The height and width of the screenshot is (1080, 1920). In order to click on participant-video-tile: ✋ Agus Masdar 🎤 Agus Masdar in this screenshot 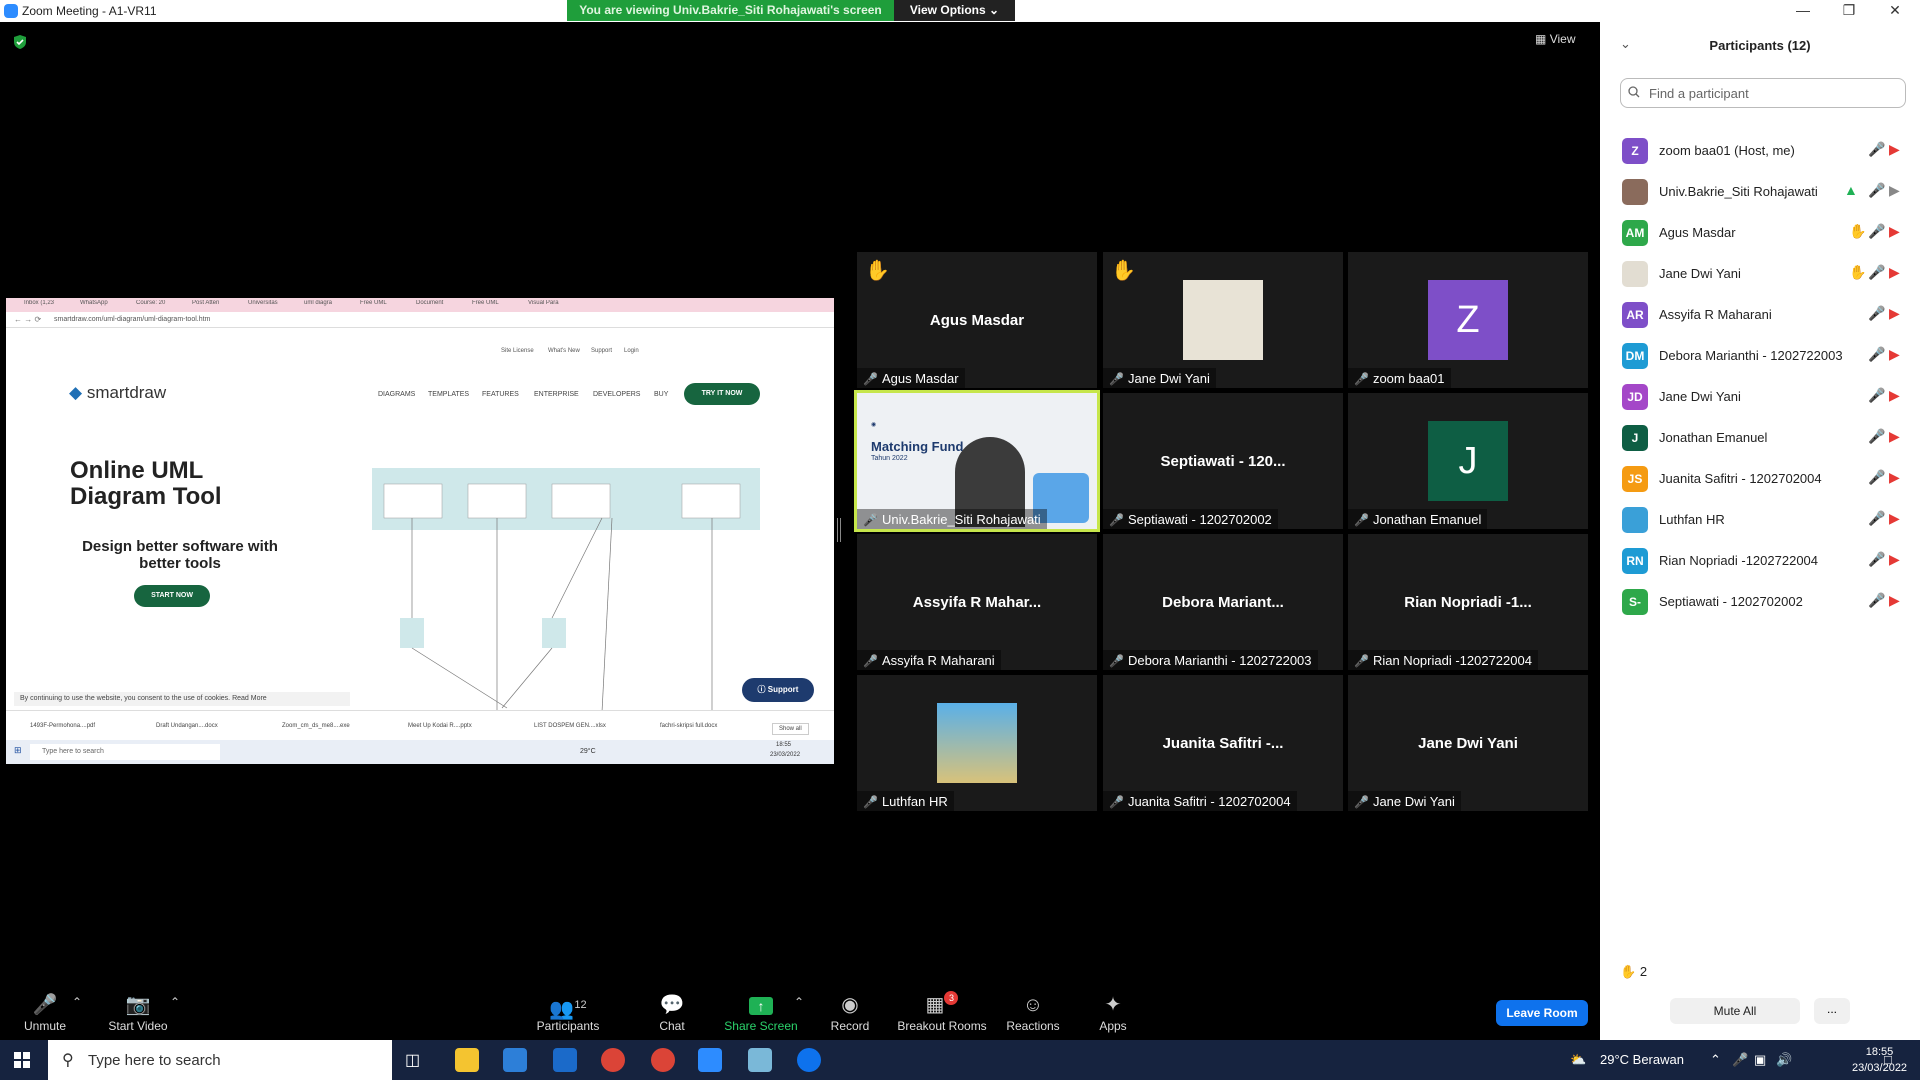, I will do `click(977, 320)`.